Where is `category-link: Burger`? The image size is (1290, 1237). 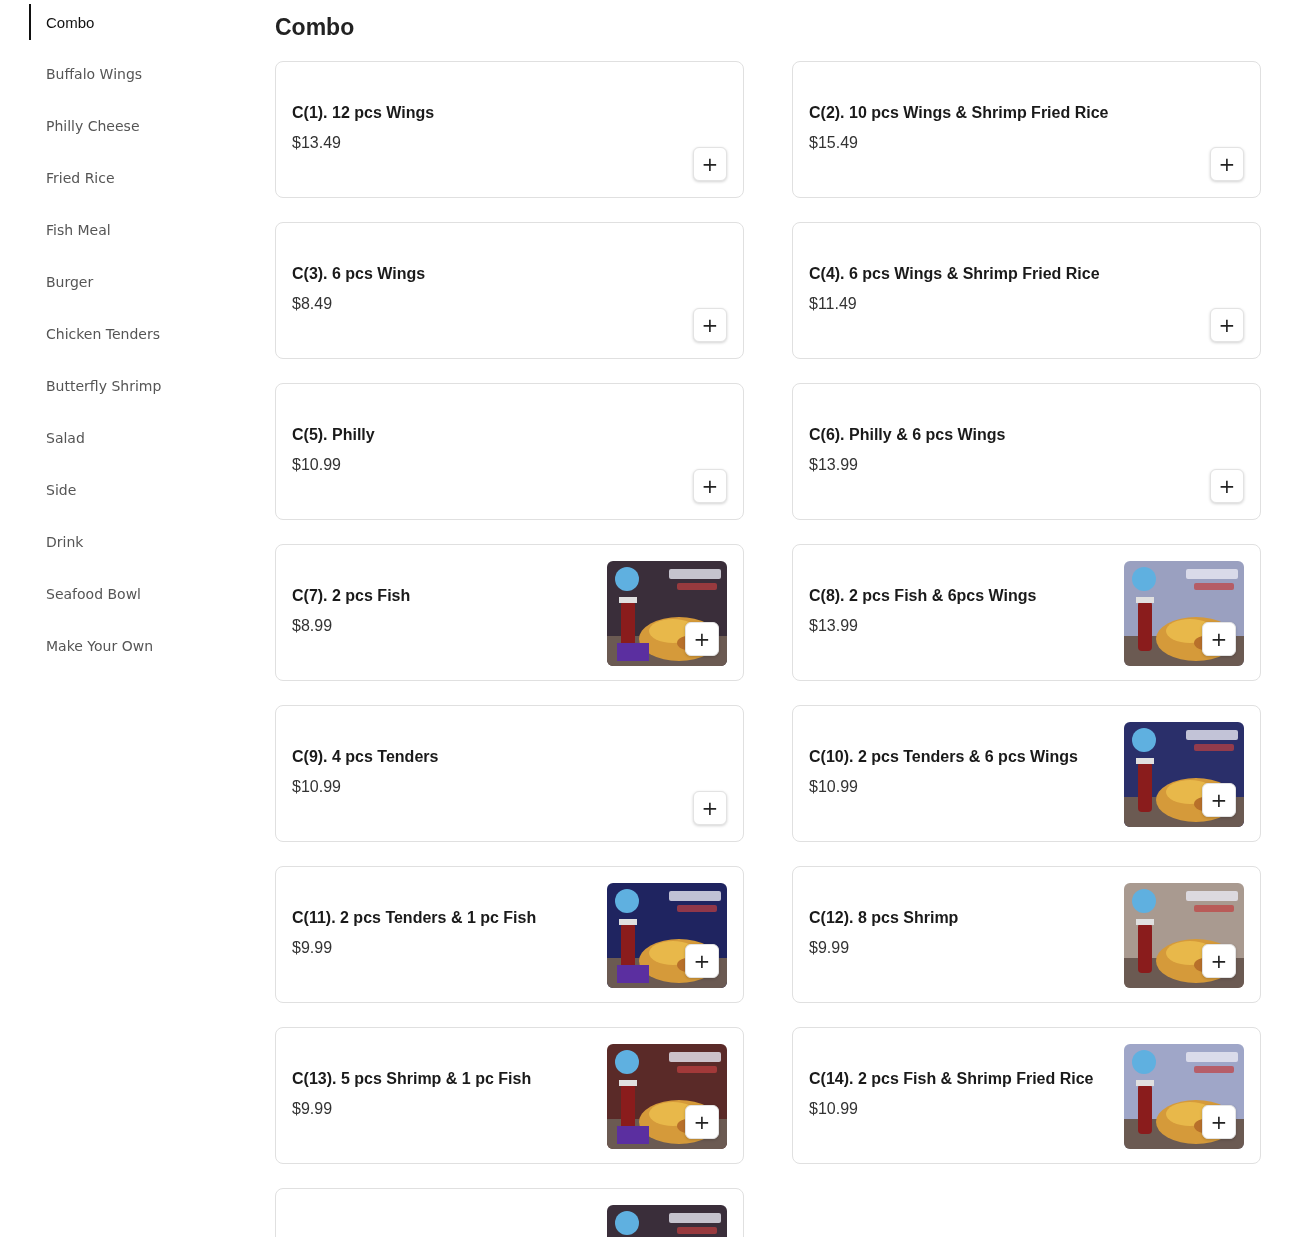 category-link: Burger is located at coordinates (64, 282).